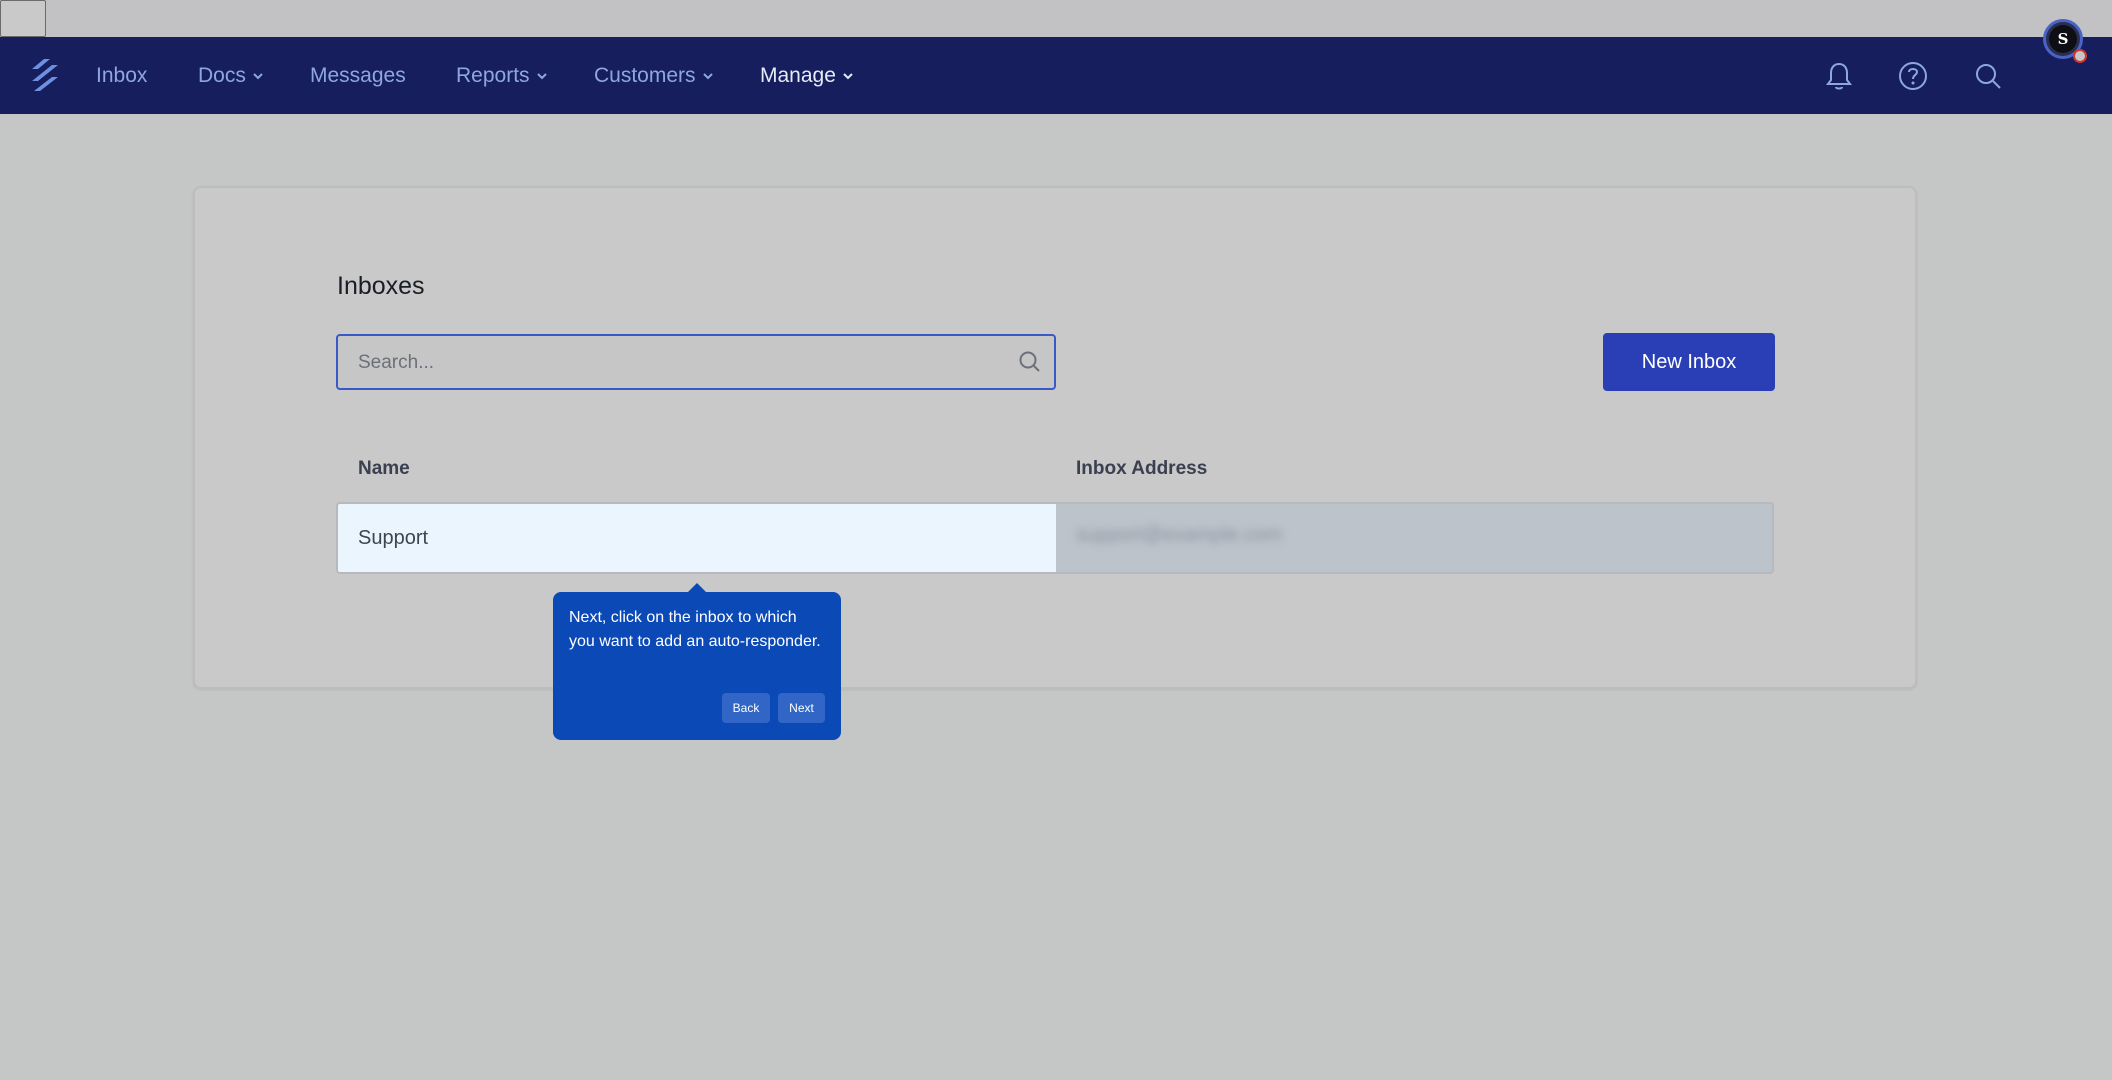  Describe the element at coordinates (1689, 362) in the screenshot. I see `new-inbox-button: New Inbox` at that location.